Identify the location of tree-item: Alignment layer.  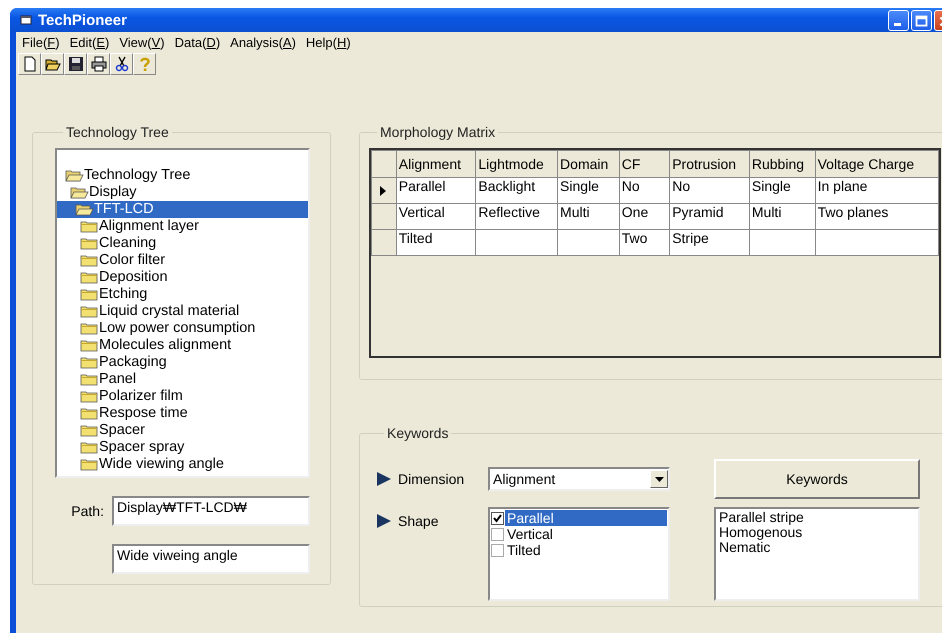
(182, 226).